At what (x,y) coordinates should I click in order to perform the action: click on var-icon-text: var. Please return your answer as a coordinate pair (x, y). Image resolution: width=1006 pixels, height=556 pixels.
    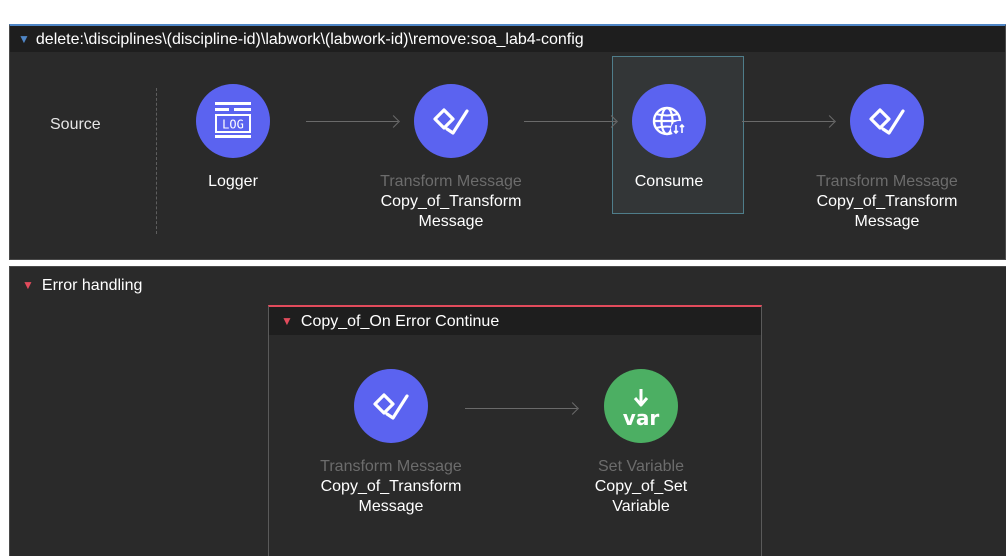
    Looking at the image, I should click on (641, 418).